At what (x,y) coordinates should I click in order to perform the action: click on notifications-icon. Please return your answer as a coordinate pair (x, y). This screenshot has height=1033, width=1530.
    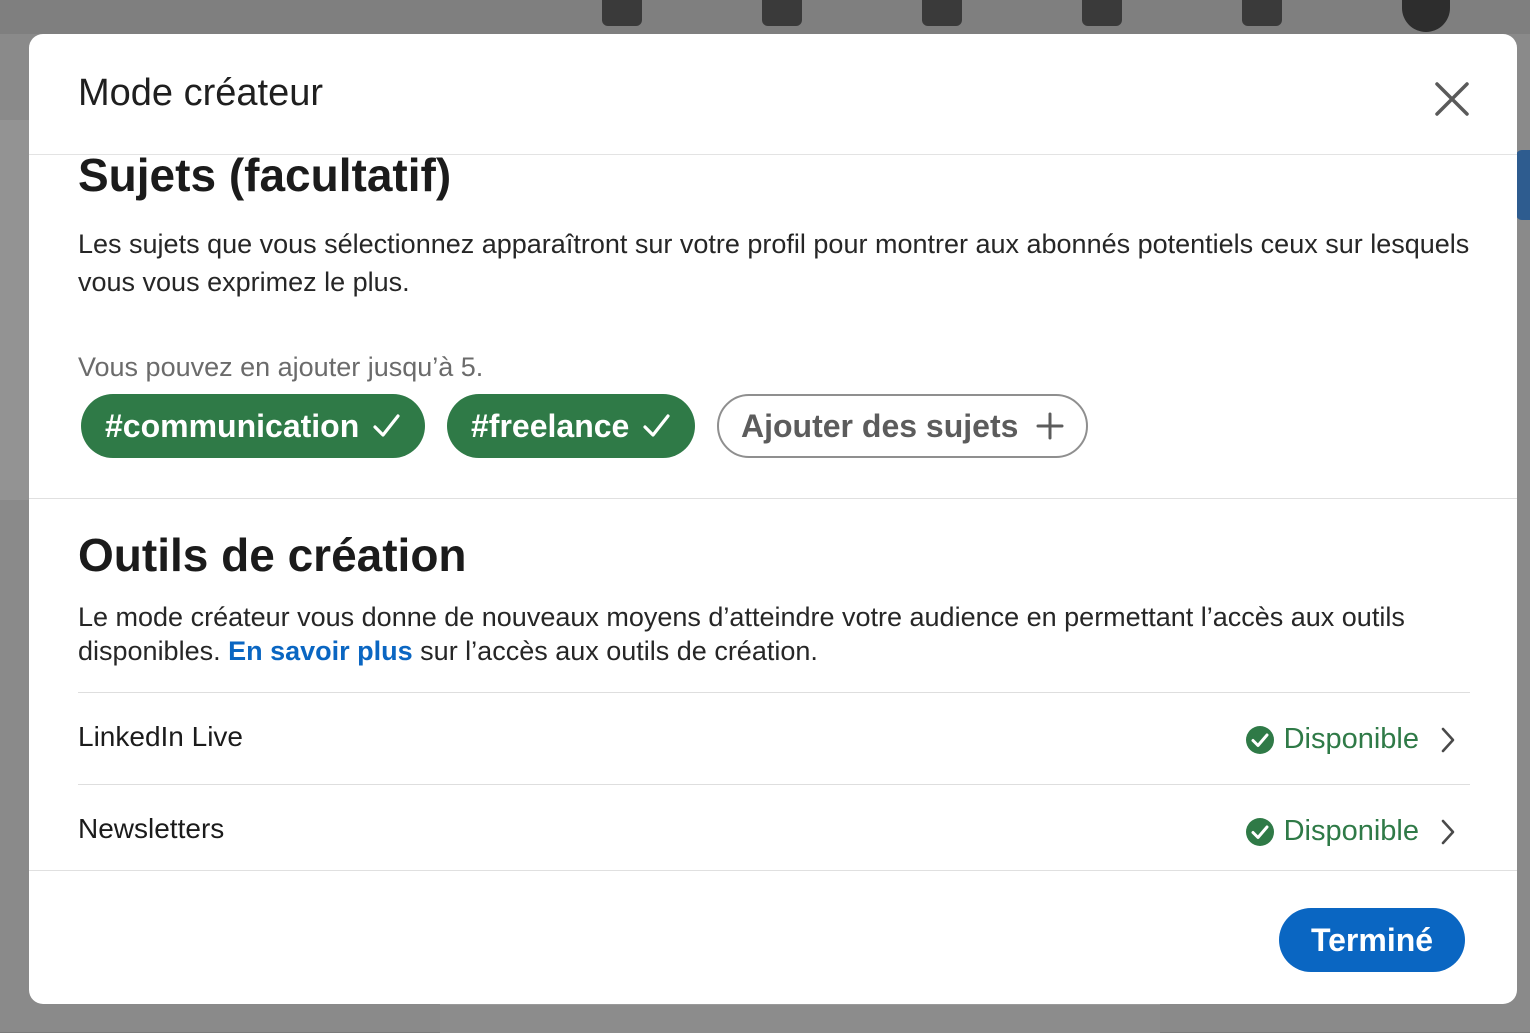
    Looking at the image, I should click on (1262, 13).